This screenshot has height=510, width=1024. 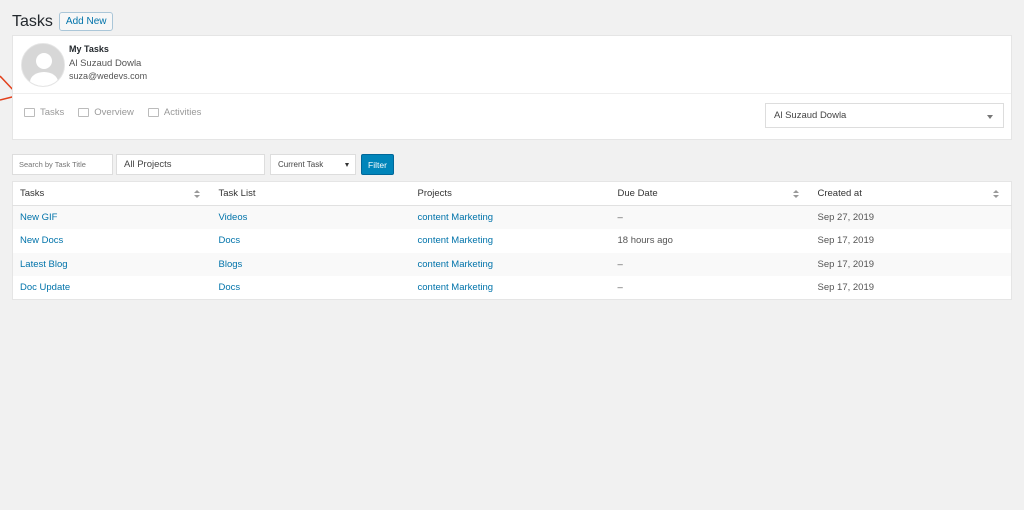 I want to click on add-new-button: Add New, so click(x=86, y=21).